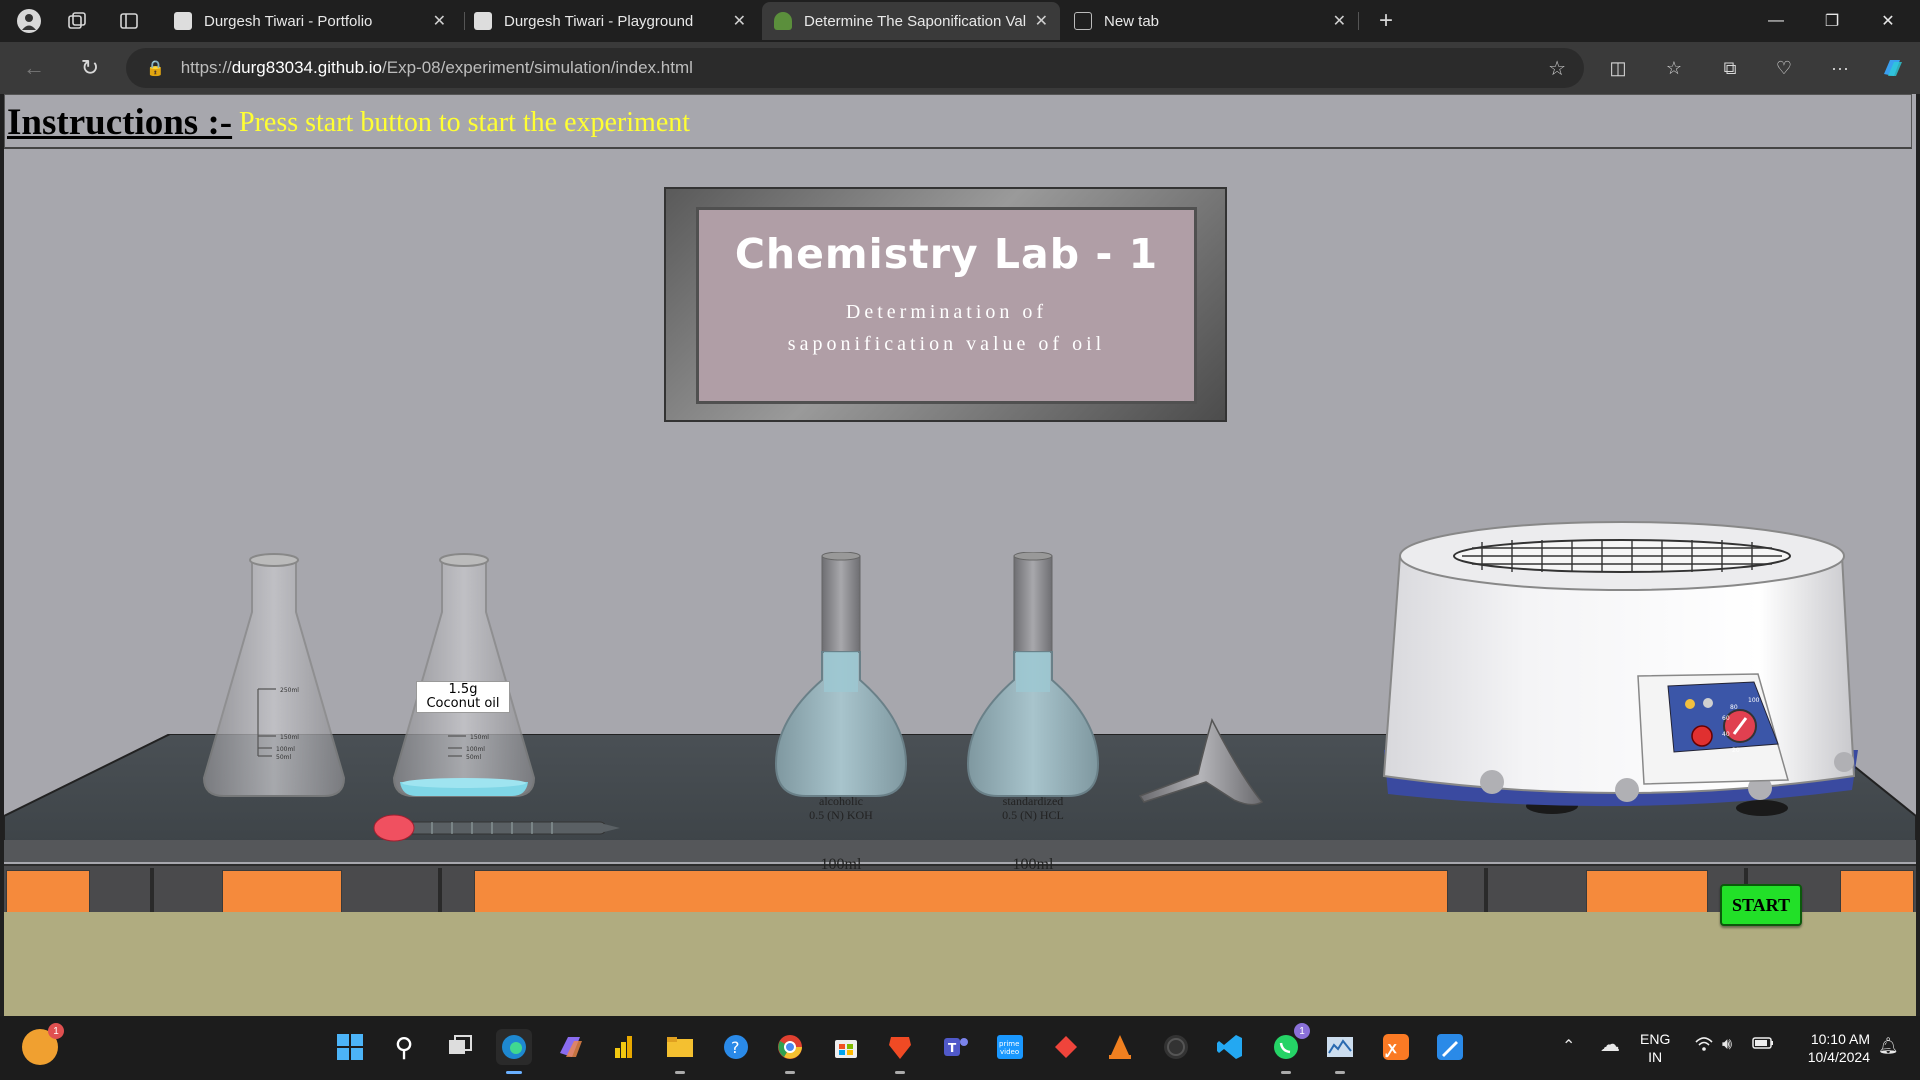 The width and height of the screenshot is (1920, 1080). I want to click on prime-video-icon: prime video, so click(1010, 1047).